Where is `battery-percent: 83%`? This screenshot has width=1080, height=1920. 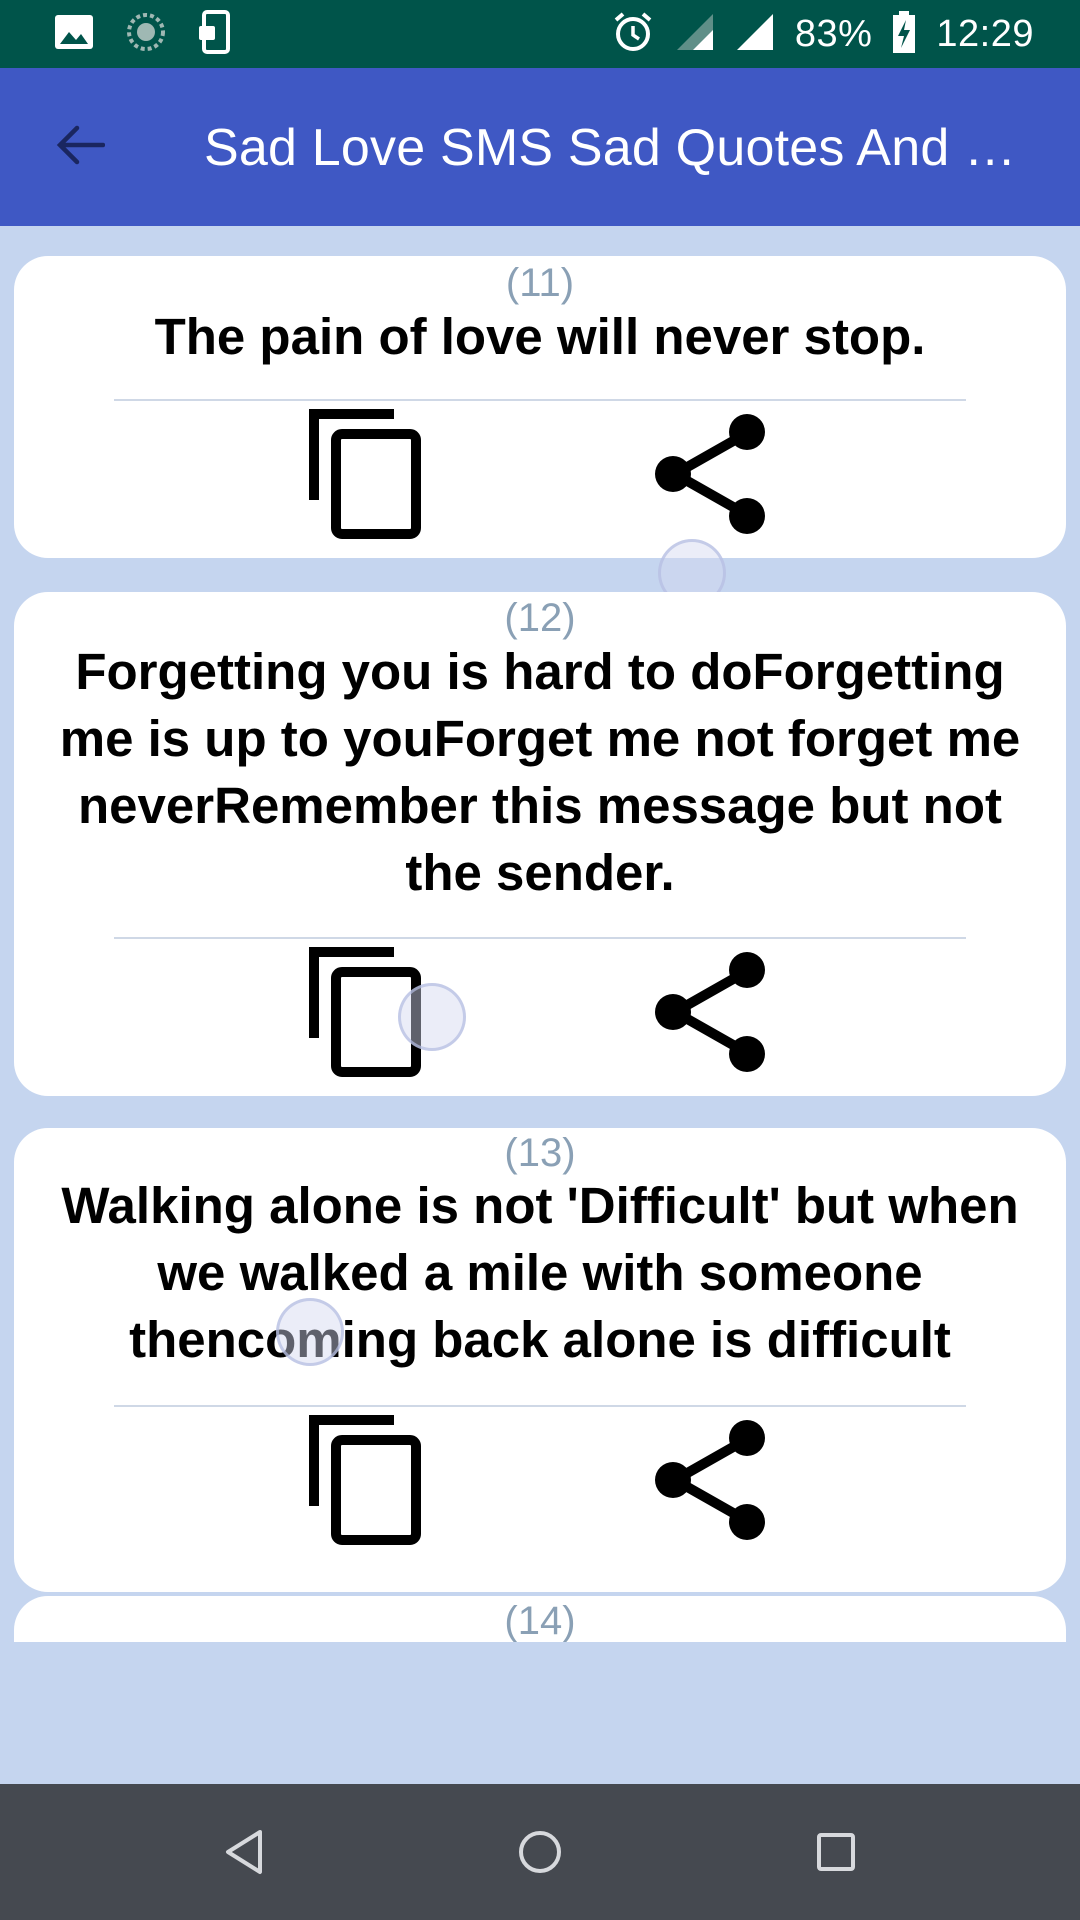
battery-percent: 83% is located at coordinates (833, 33).